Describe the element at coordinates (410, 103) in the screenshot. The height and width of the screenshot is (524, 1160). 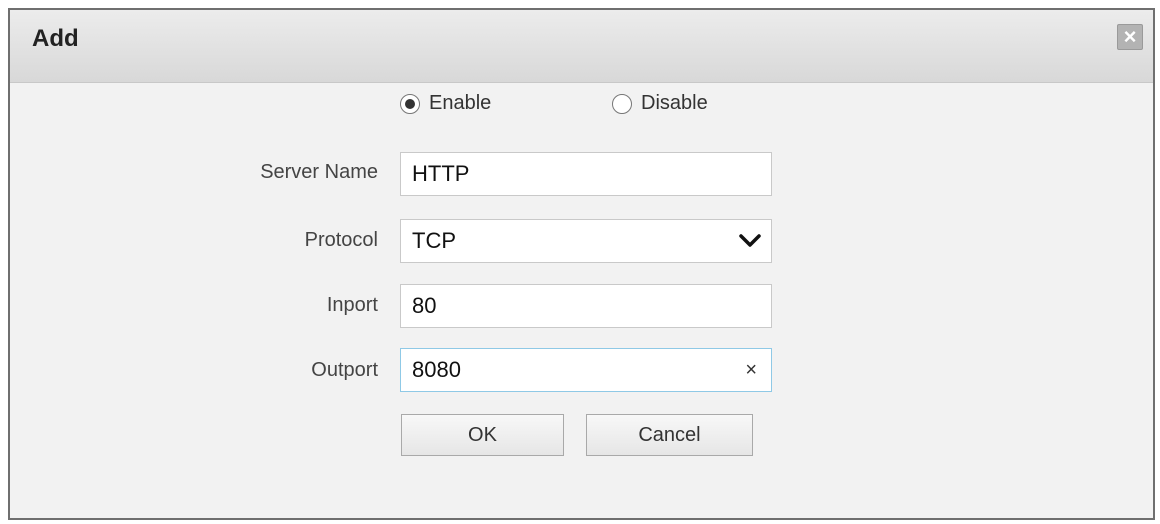
I see `enable-radio` at that location.